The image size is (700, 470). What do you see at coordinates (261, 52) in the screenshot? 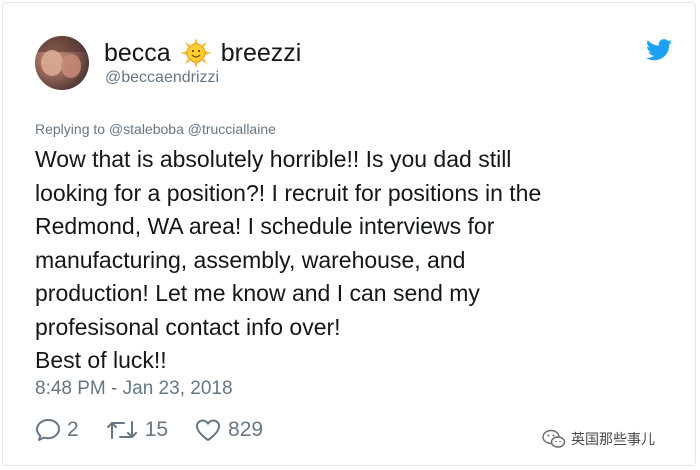
I see `display-name-last: breezzi` at bounding box center [261, 52].